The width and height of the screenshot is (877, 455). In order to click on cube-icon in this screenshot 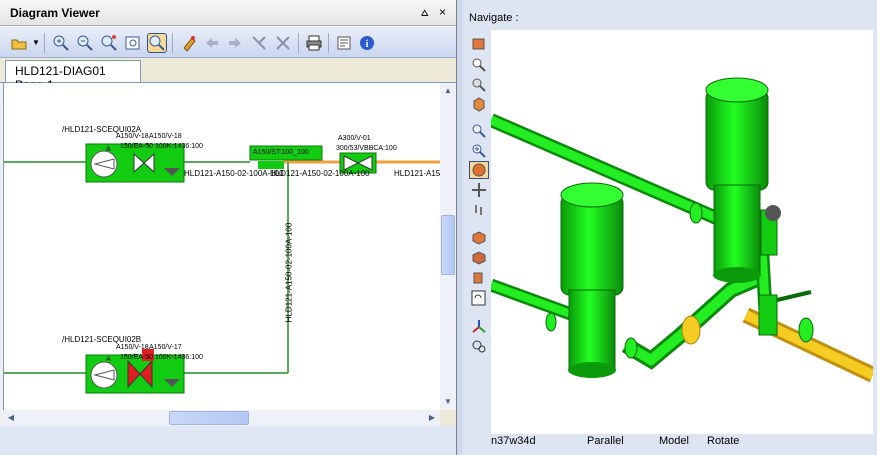, I will do `click(479, 104)`.